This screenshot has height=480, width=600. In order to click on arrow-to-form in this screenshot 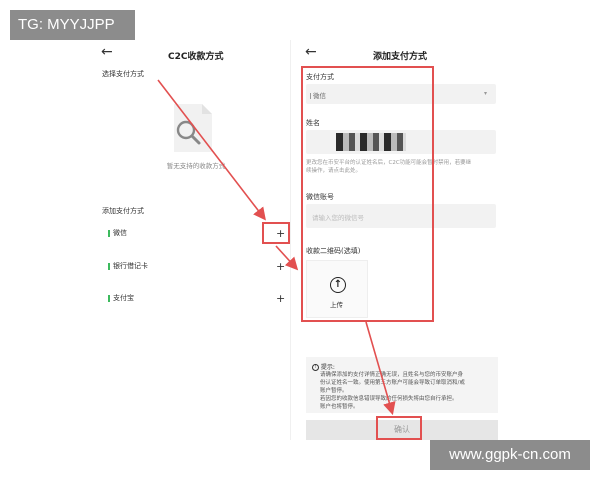, I will do `click(287, 258)`.